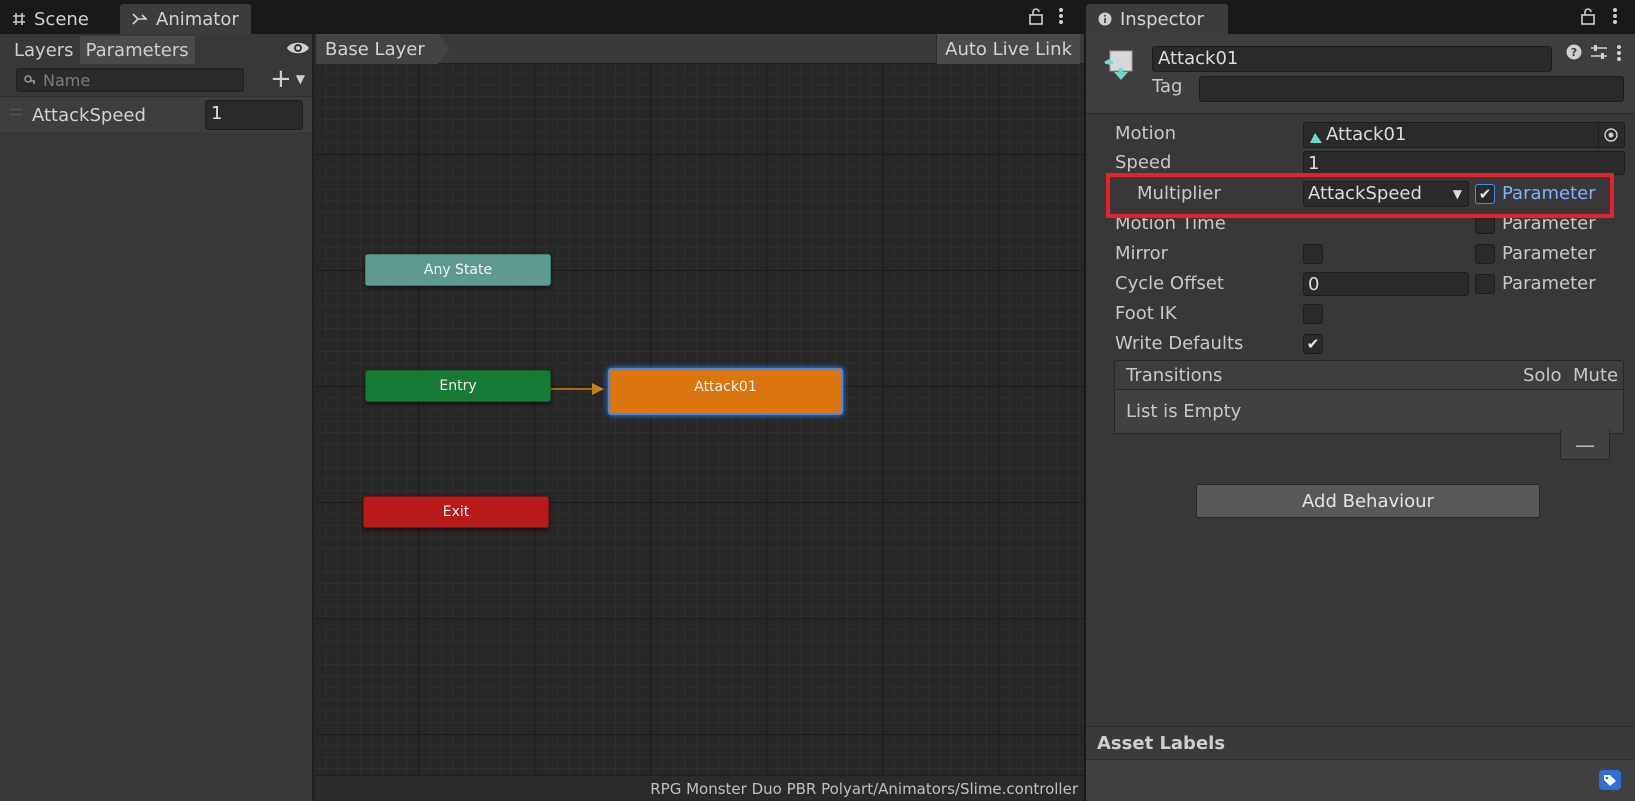 The image size is (1635, 801). I want to click on preset-settings-icon, so click(1599, 54).